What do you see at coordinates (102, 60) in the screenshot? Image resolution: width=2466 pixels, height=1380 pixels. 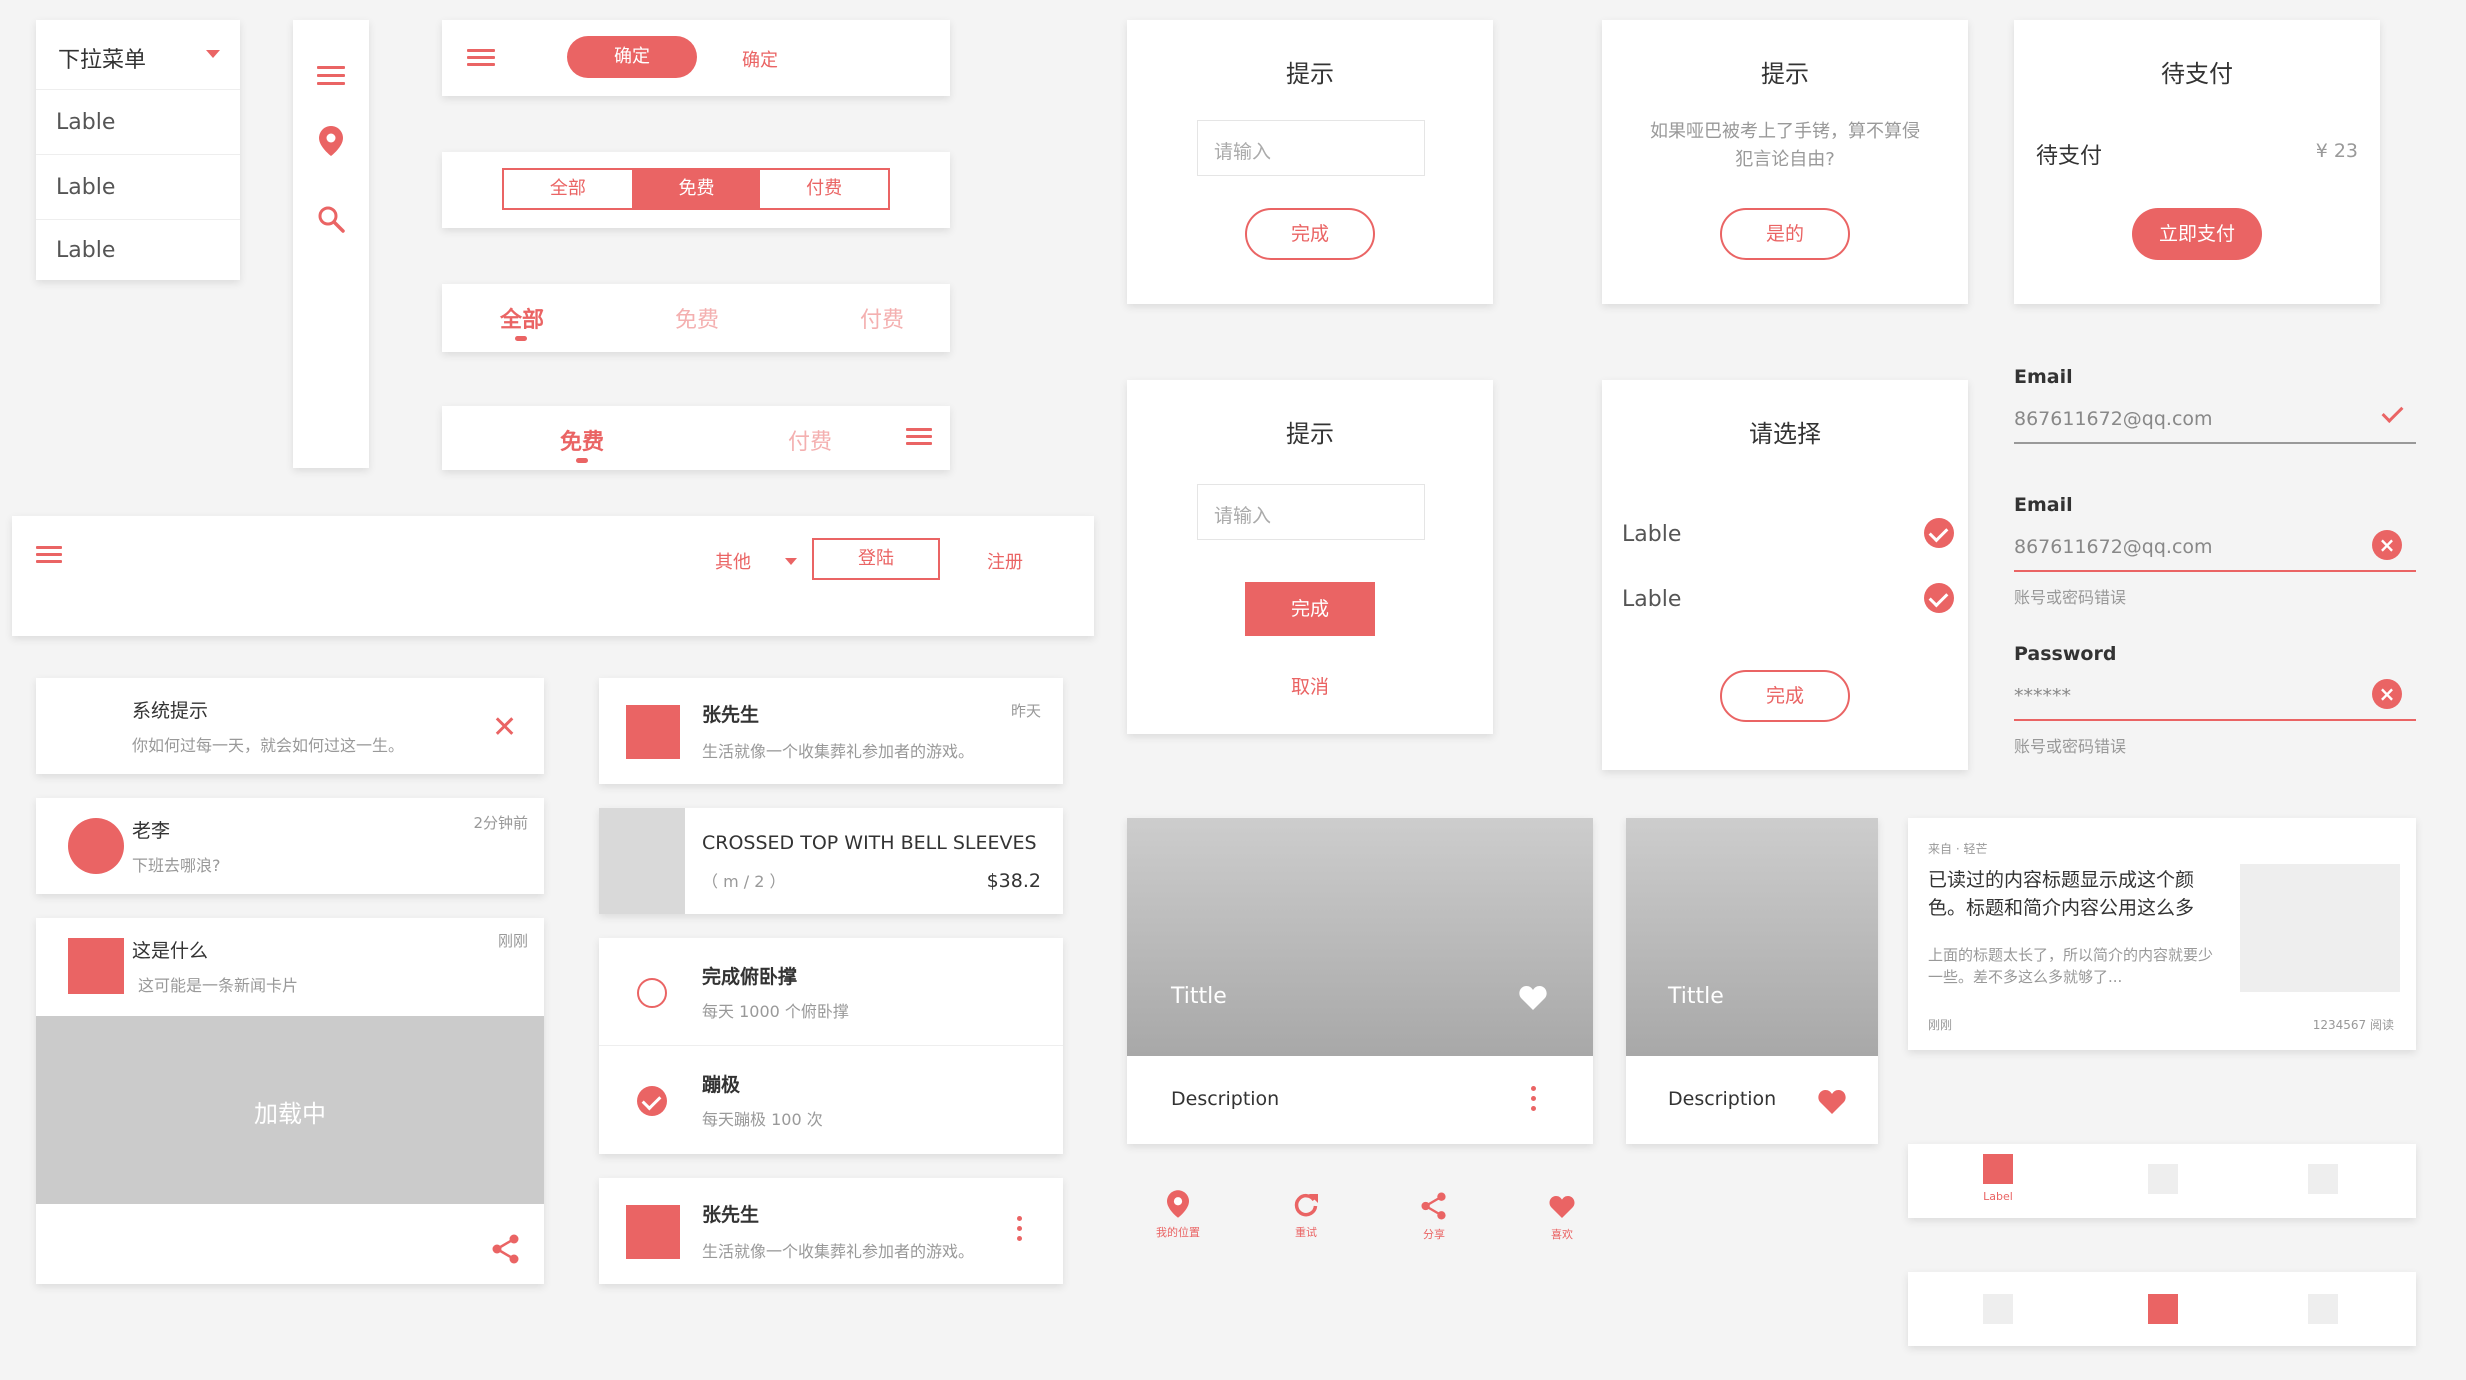 I see `dropdown-header-label: 下拉菜单` at bounding box center [102, 60].